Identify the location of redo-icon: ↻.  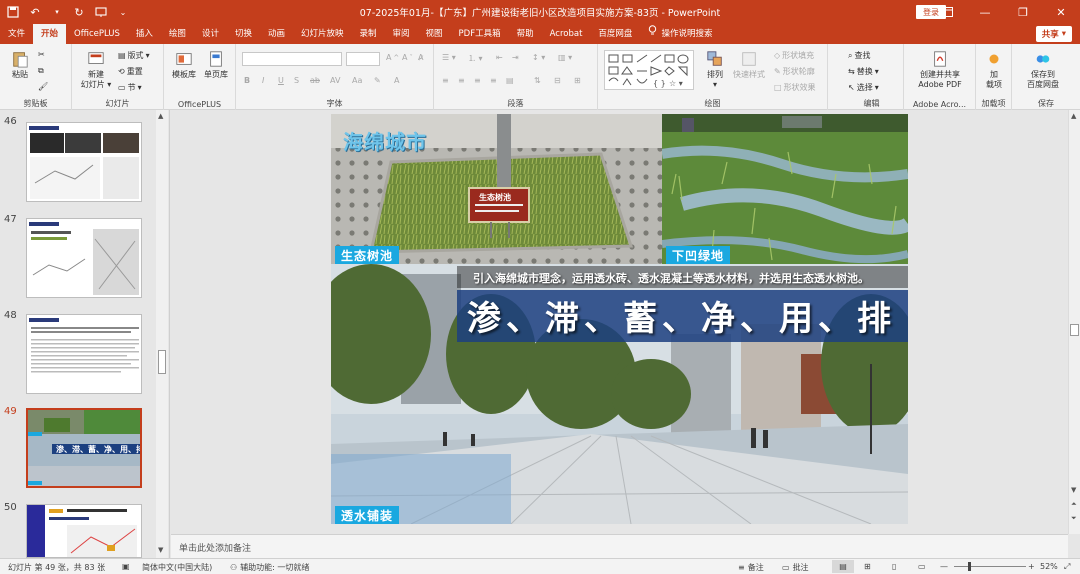
(79, 12).